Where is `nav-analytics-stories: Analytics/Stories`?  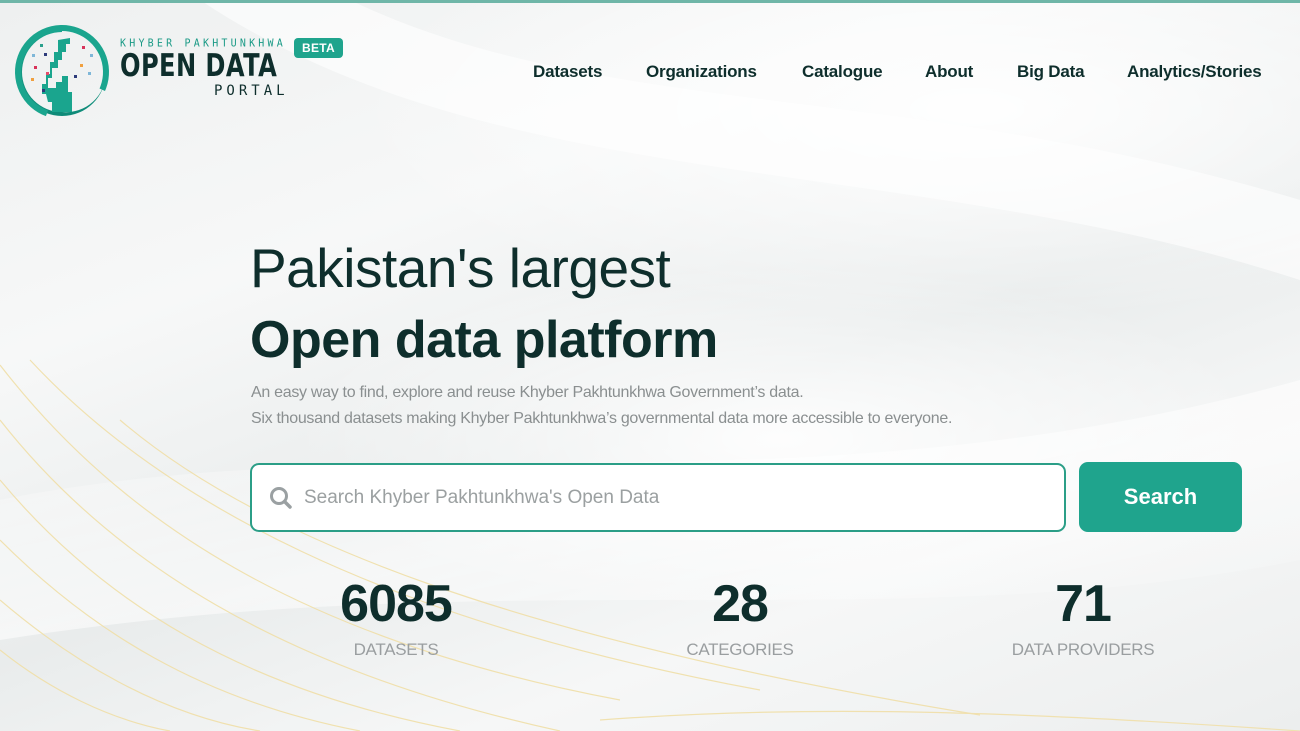
nav-analytics-stories: Analytics/Stories is located at coordinates (1194, 72).